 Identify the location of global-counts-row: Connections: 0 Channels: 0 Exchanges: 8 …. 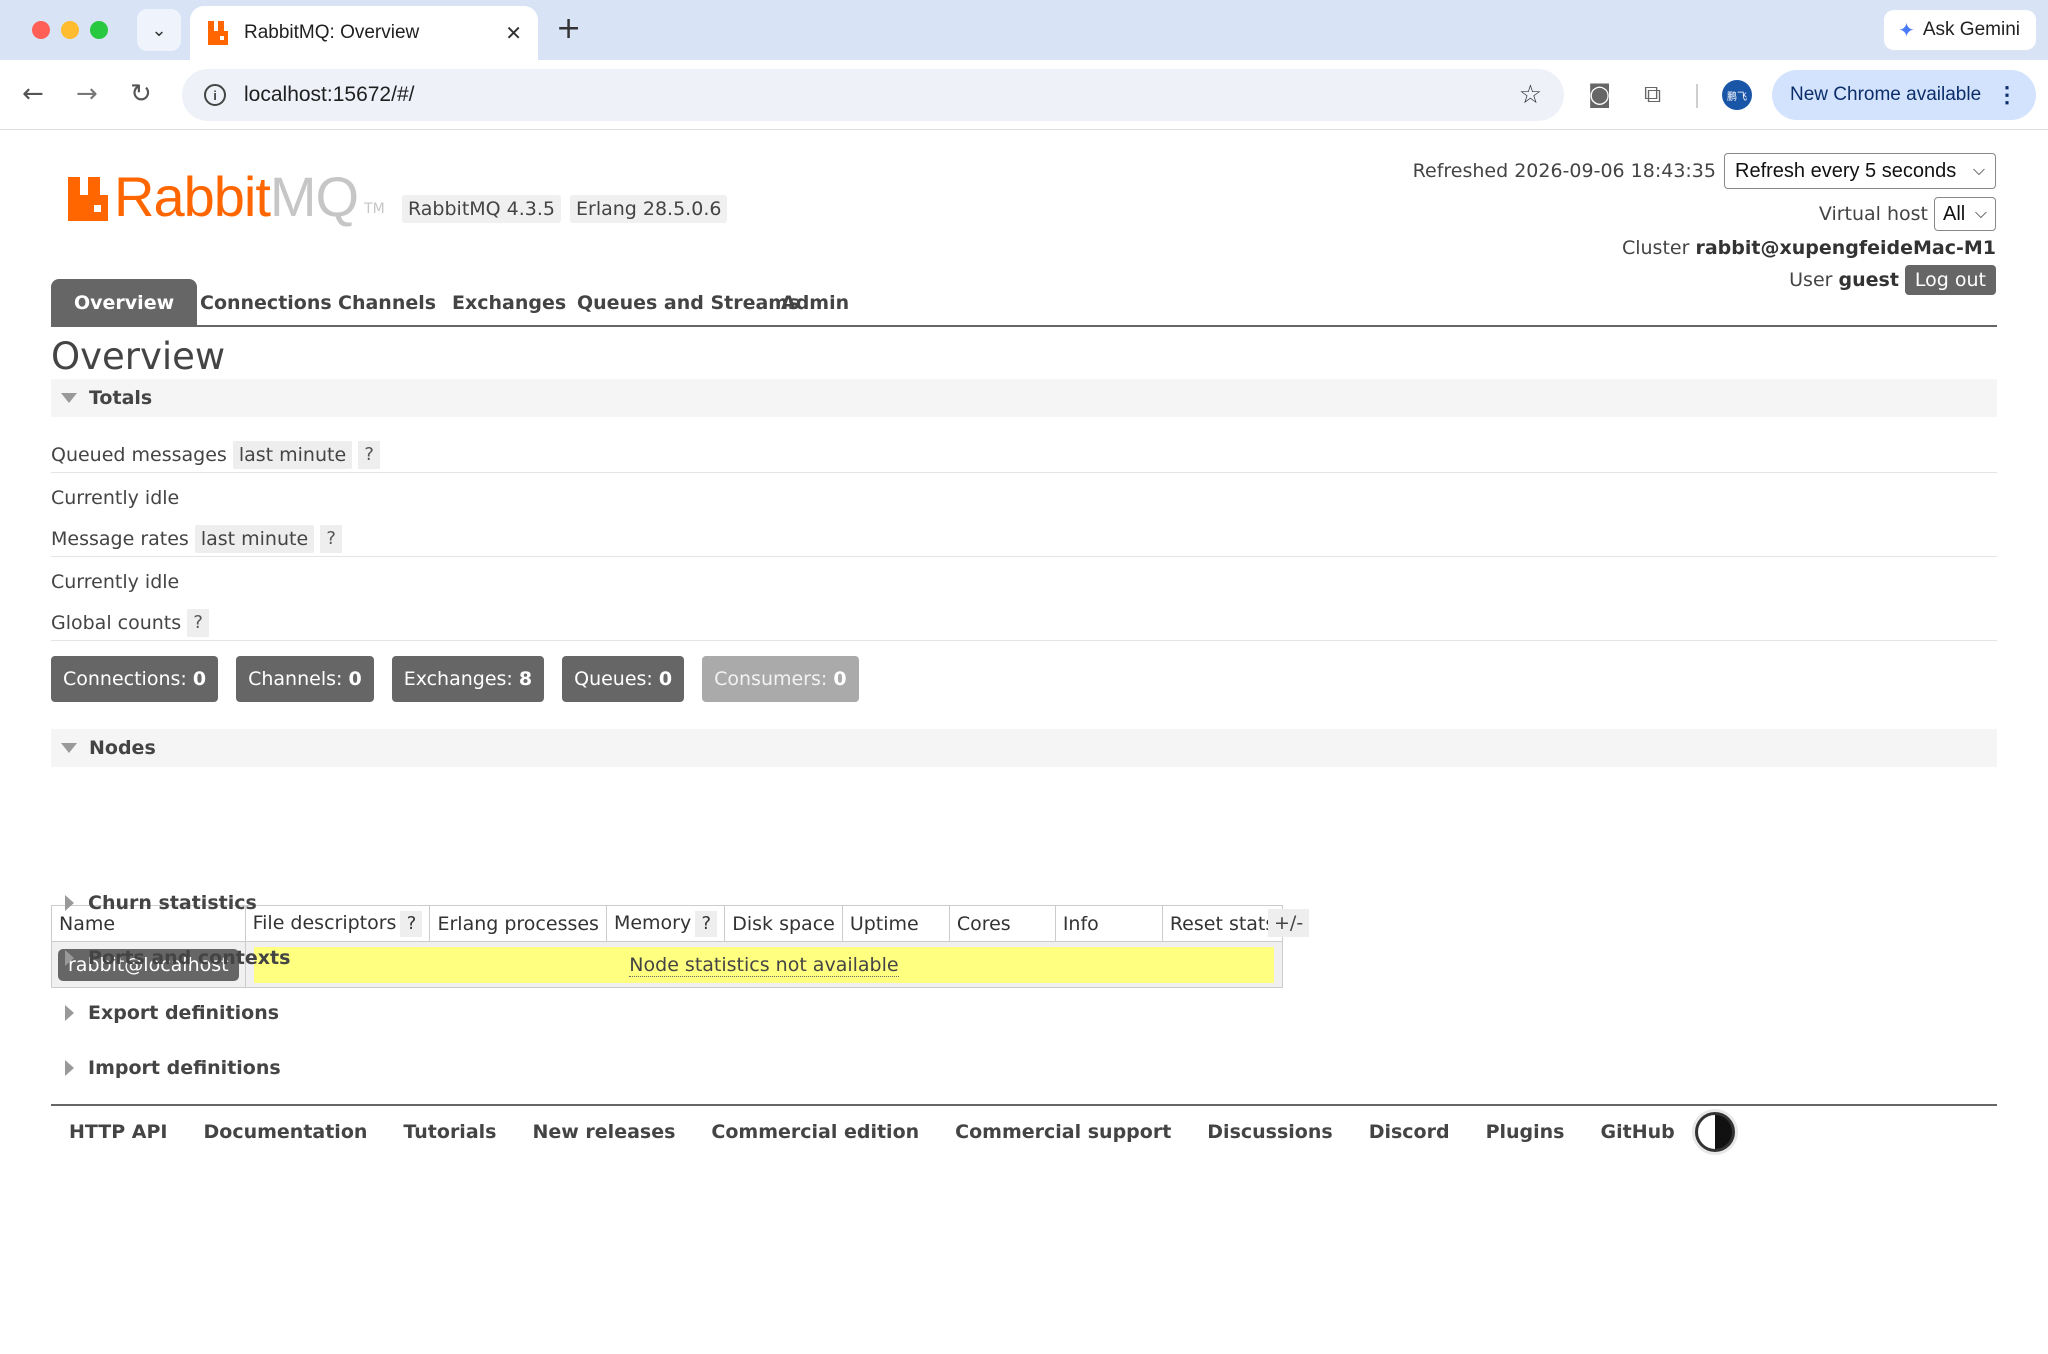
(464, 679).